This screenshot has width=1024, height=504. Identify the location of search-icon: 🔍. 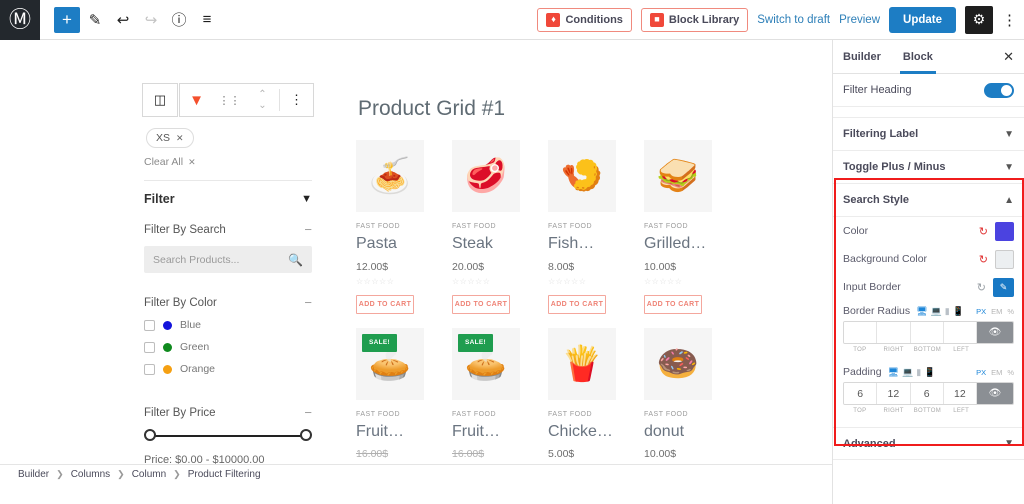
(295, 260).